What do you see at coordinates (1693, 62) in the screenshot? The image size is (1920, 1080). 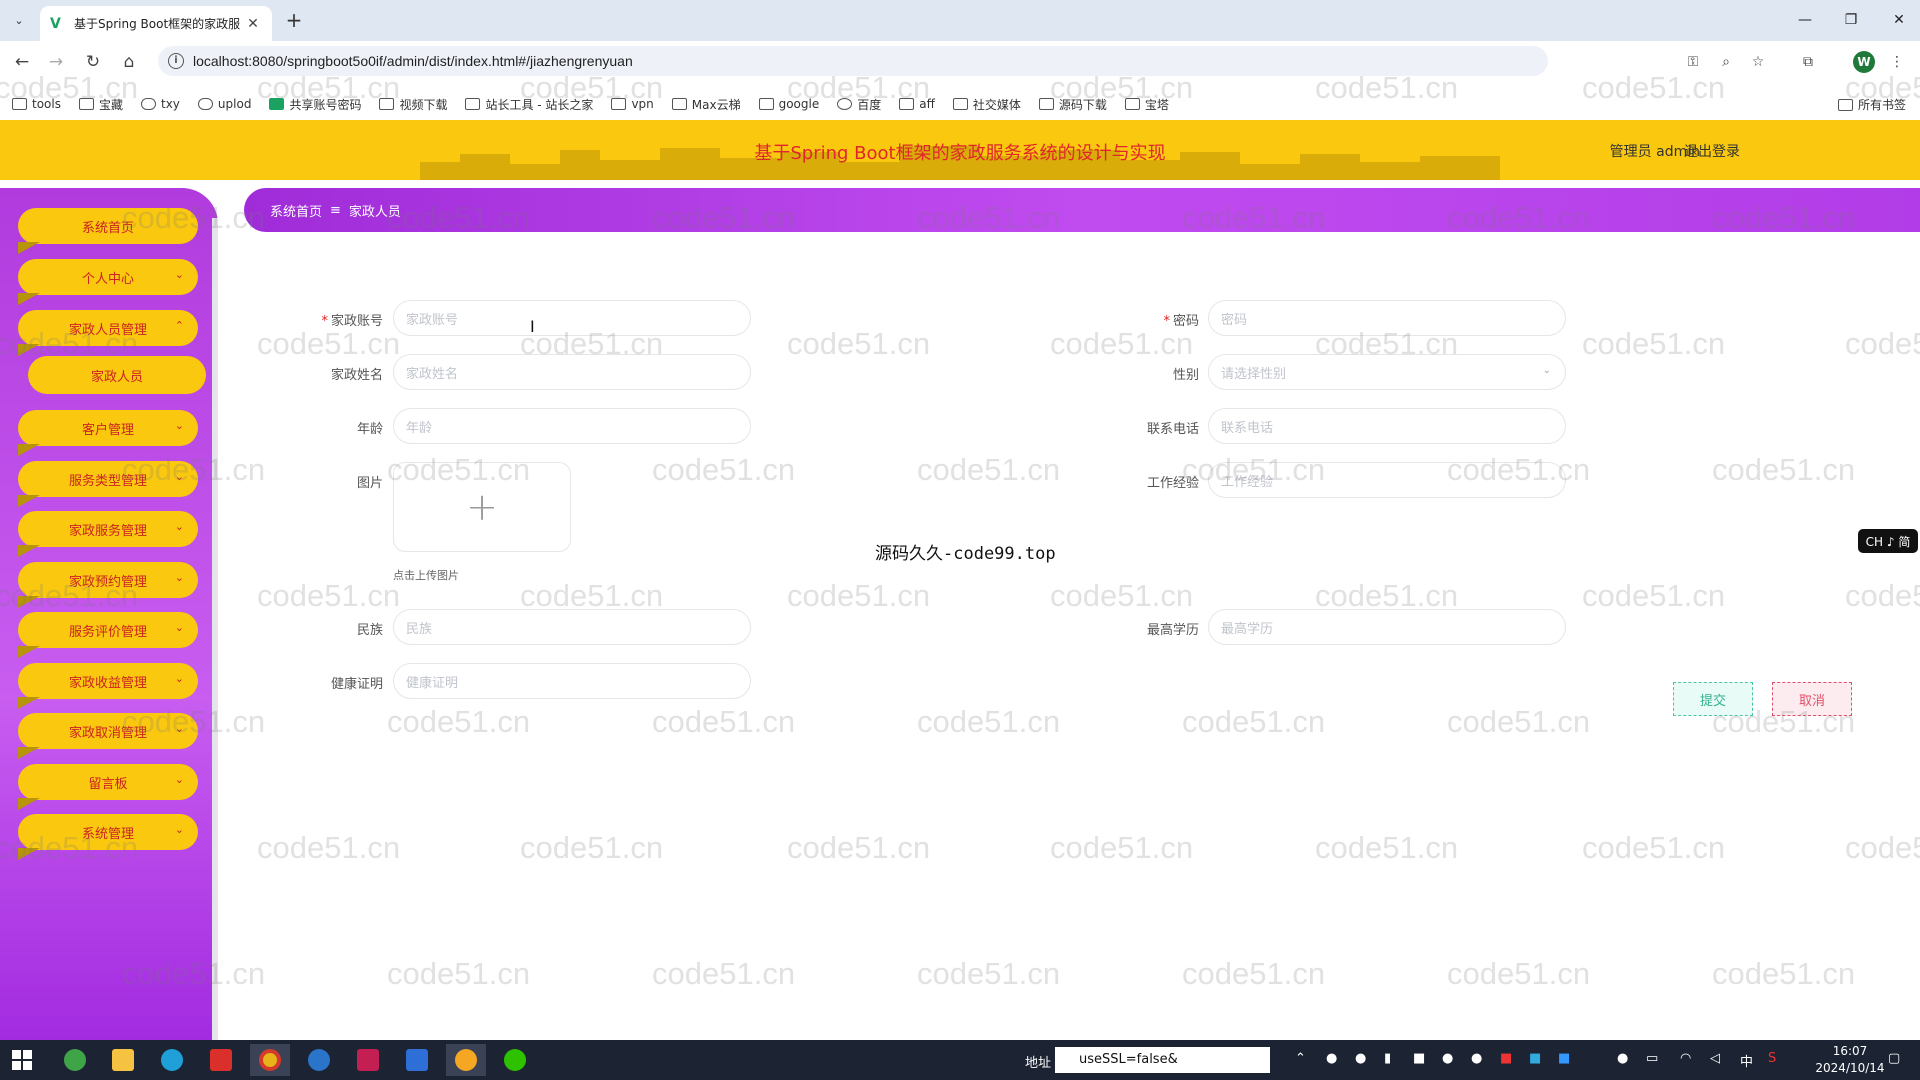 I see `password-key-icon: ⚿` at bounding box center [1693, 62].